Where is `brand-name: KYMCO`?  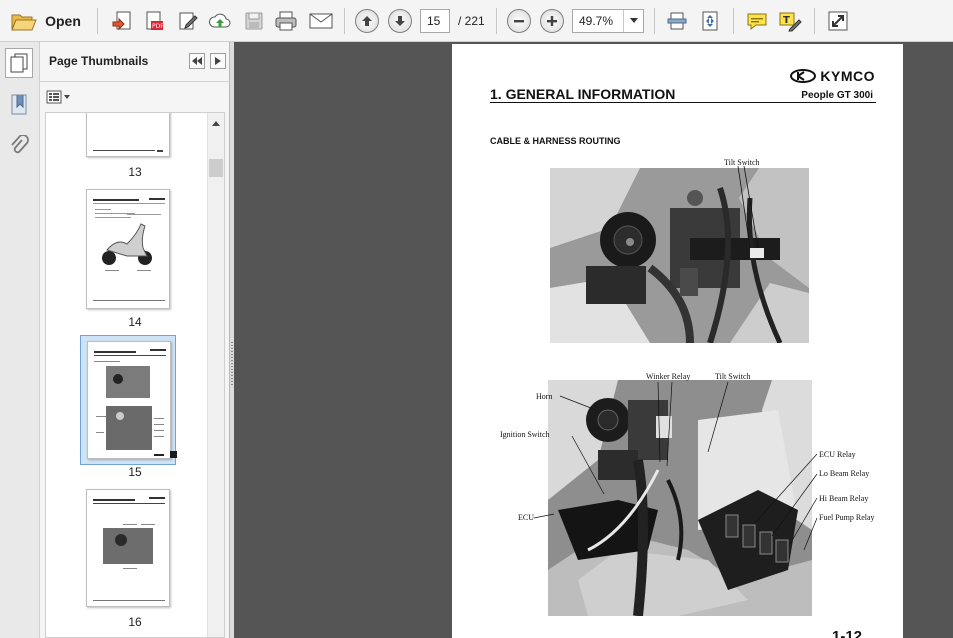
brand-name: KYMCO is located at coordinates (847, 76).